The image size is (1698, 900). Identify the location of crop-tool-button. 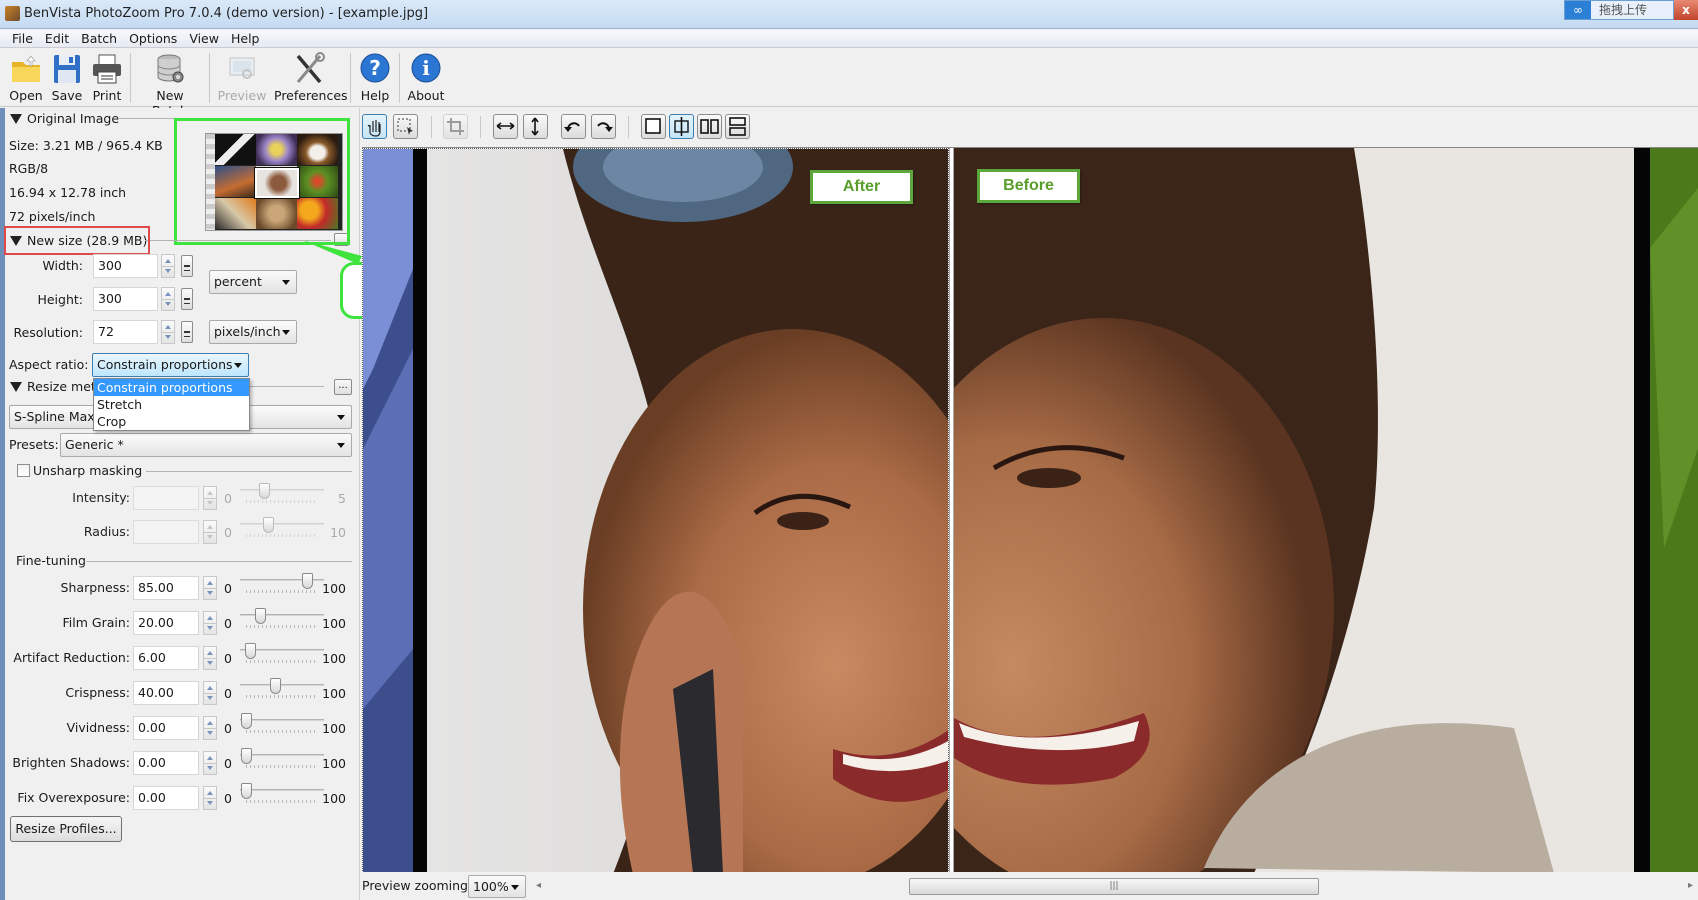
(455, 126).